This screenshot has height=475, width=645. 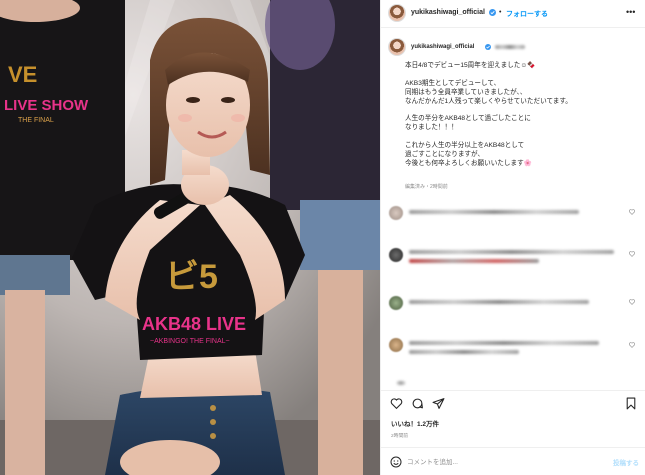 What do you see at coordinates (194, 324) in the screenshot?
I see `main-shirt-text: AKB48 LIVE` at bounding box center [194, 324].